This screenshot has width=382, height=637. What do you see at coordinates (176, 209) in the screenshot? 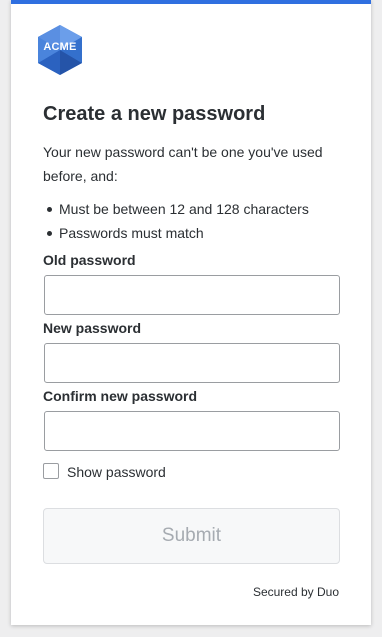
I see `rule-item: Must be between 12 and 128 characters` at bounding box center [176, 209].